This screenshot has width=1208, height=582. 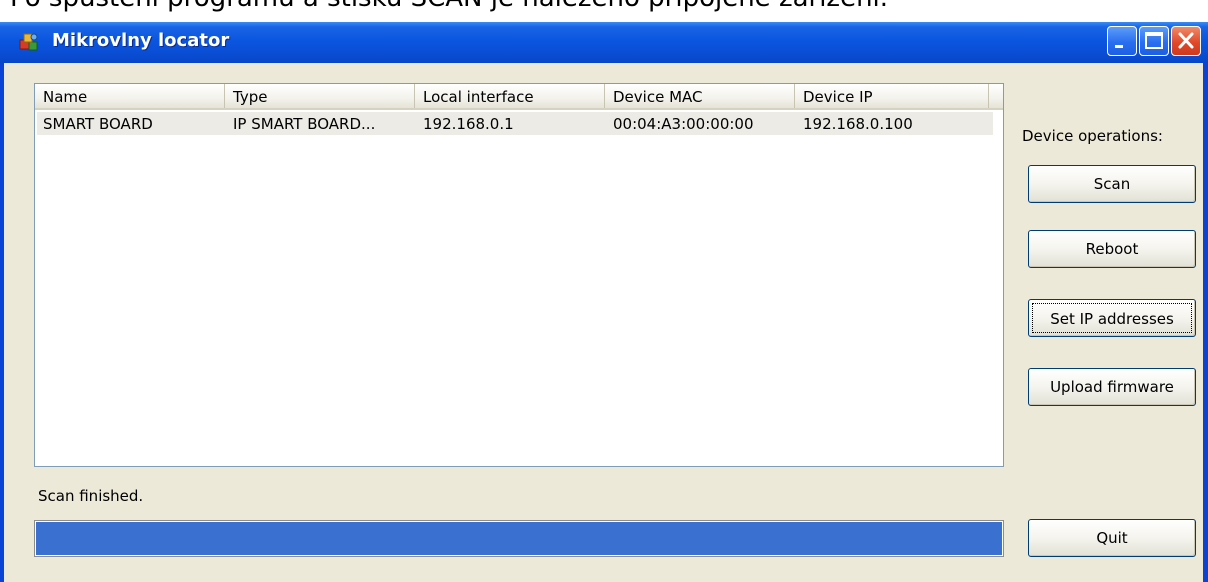 I want to click on title-bar: Mikrovlny locator, so click(x=604, y=42).